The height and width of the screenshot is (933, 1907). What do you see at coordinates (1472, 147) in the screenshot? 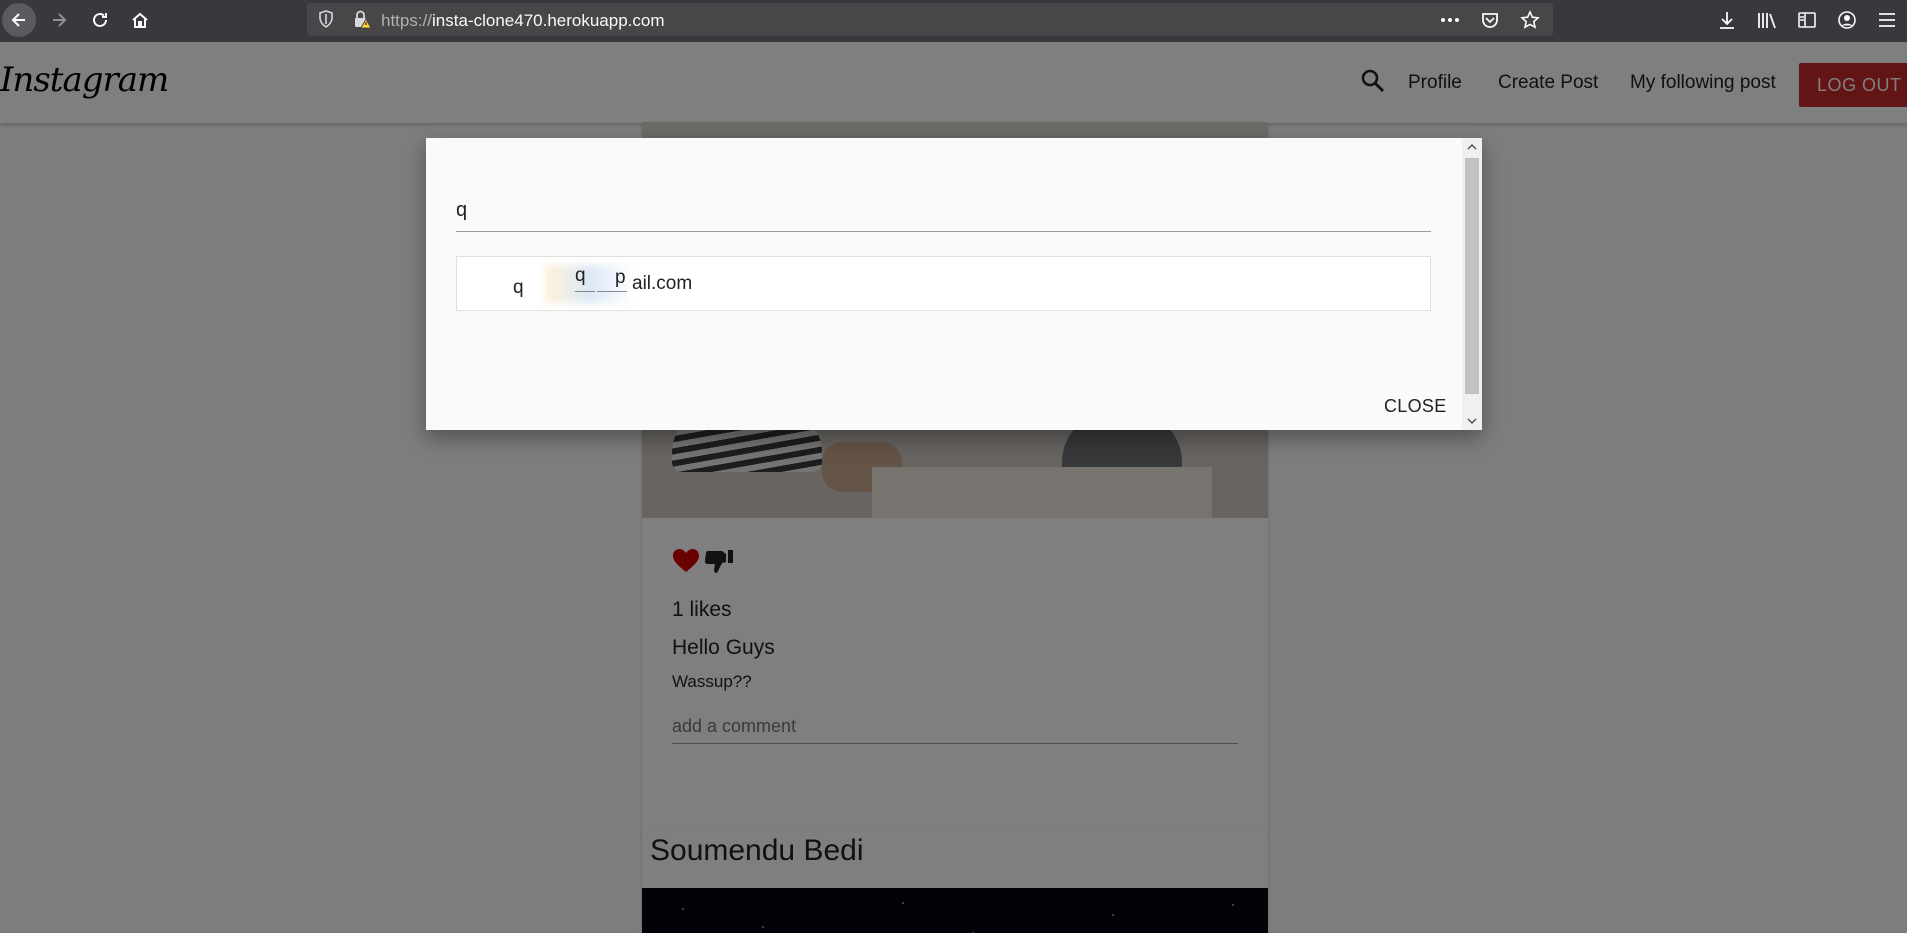
I see `scroll-up-icon` at bounding box center [1472, 147].